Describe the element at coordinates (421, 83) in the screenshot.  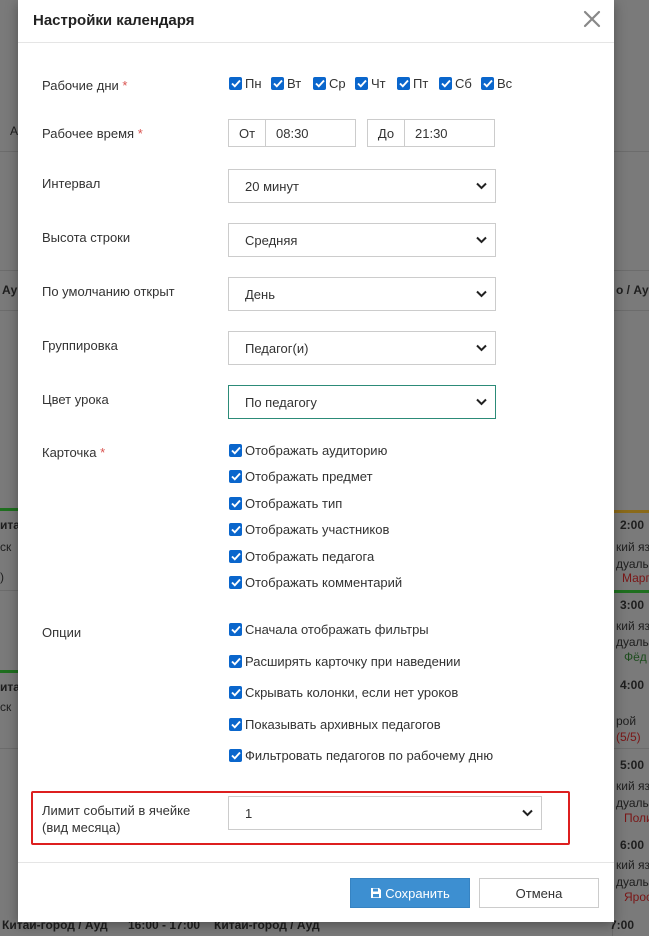
I see `workday-checkbox-label: Пт` at that location.